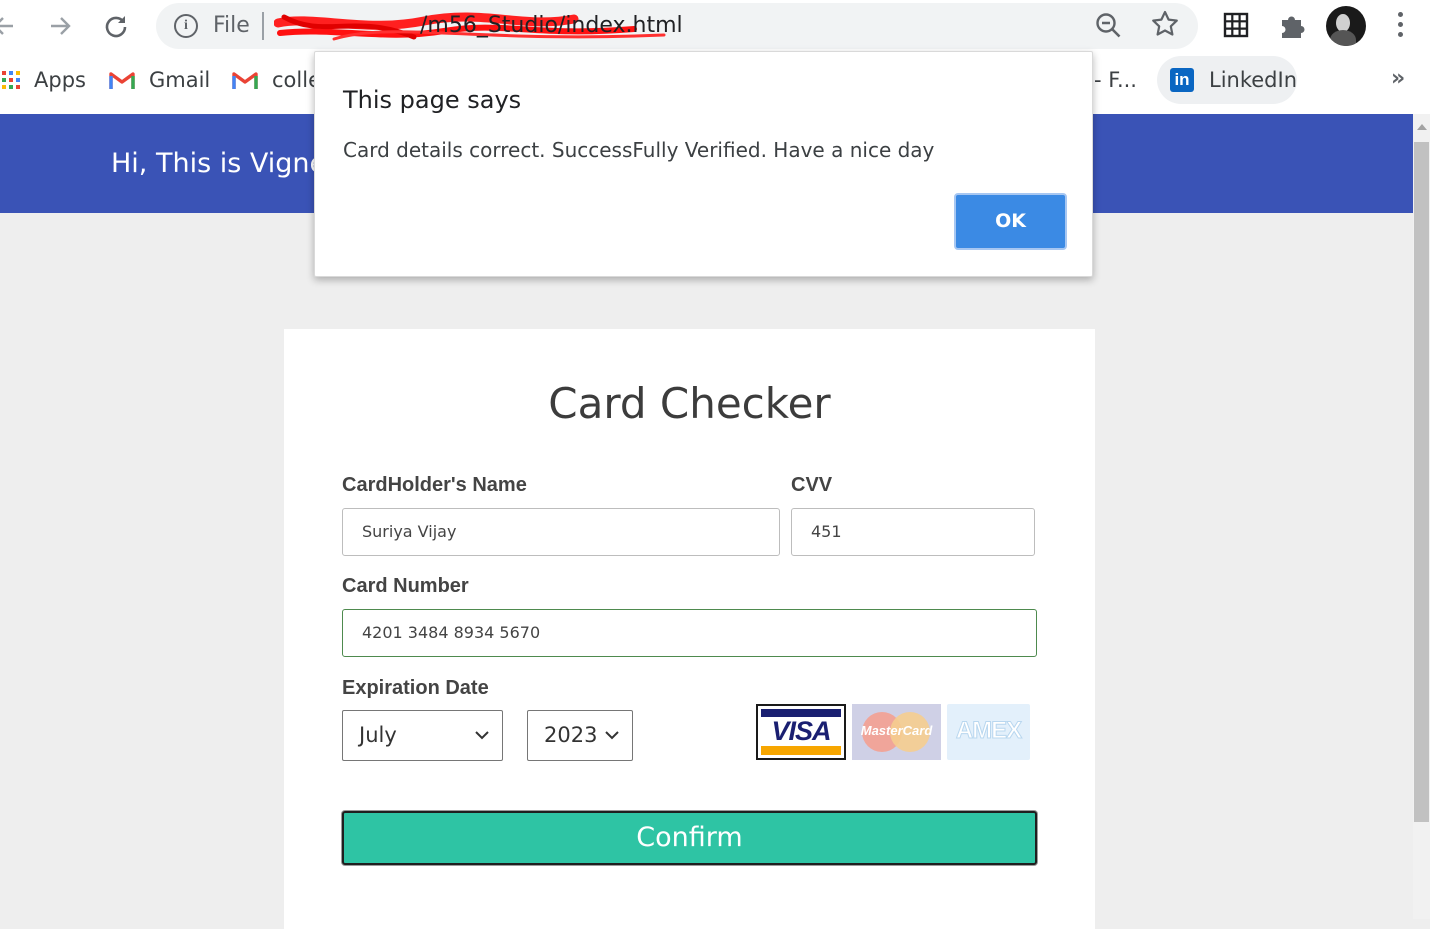 The height and width of the screenshot is (929, 1430). What do you see at coordinates (551, 25) in the screenshot?
I see `url-text: /m56_Studio/index.html` at bounding box center [551, 25].